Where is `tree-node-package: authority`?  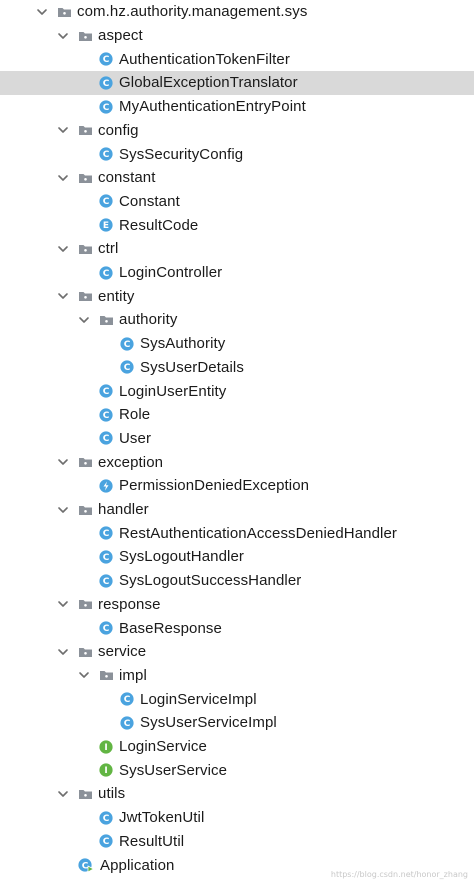 tree-node-package: authority is located at coordinates (237, 320).